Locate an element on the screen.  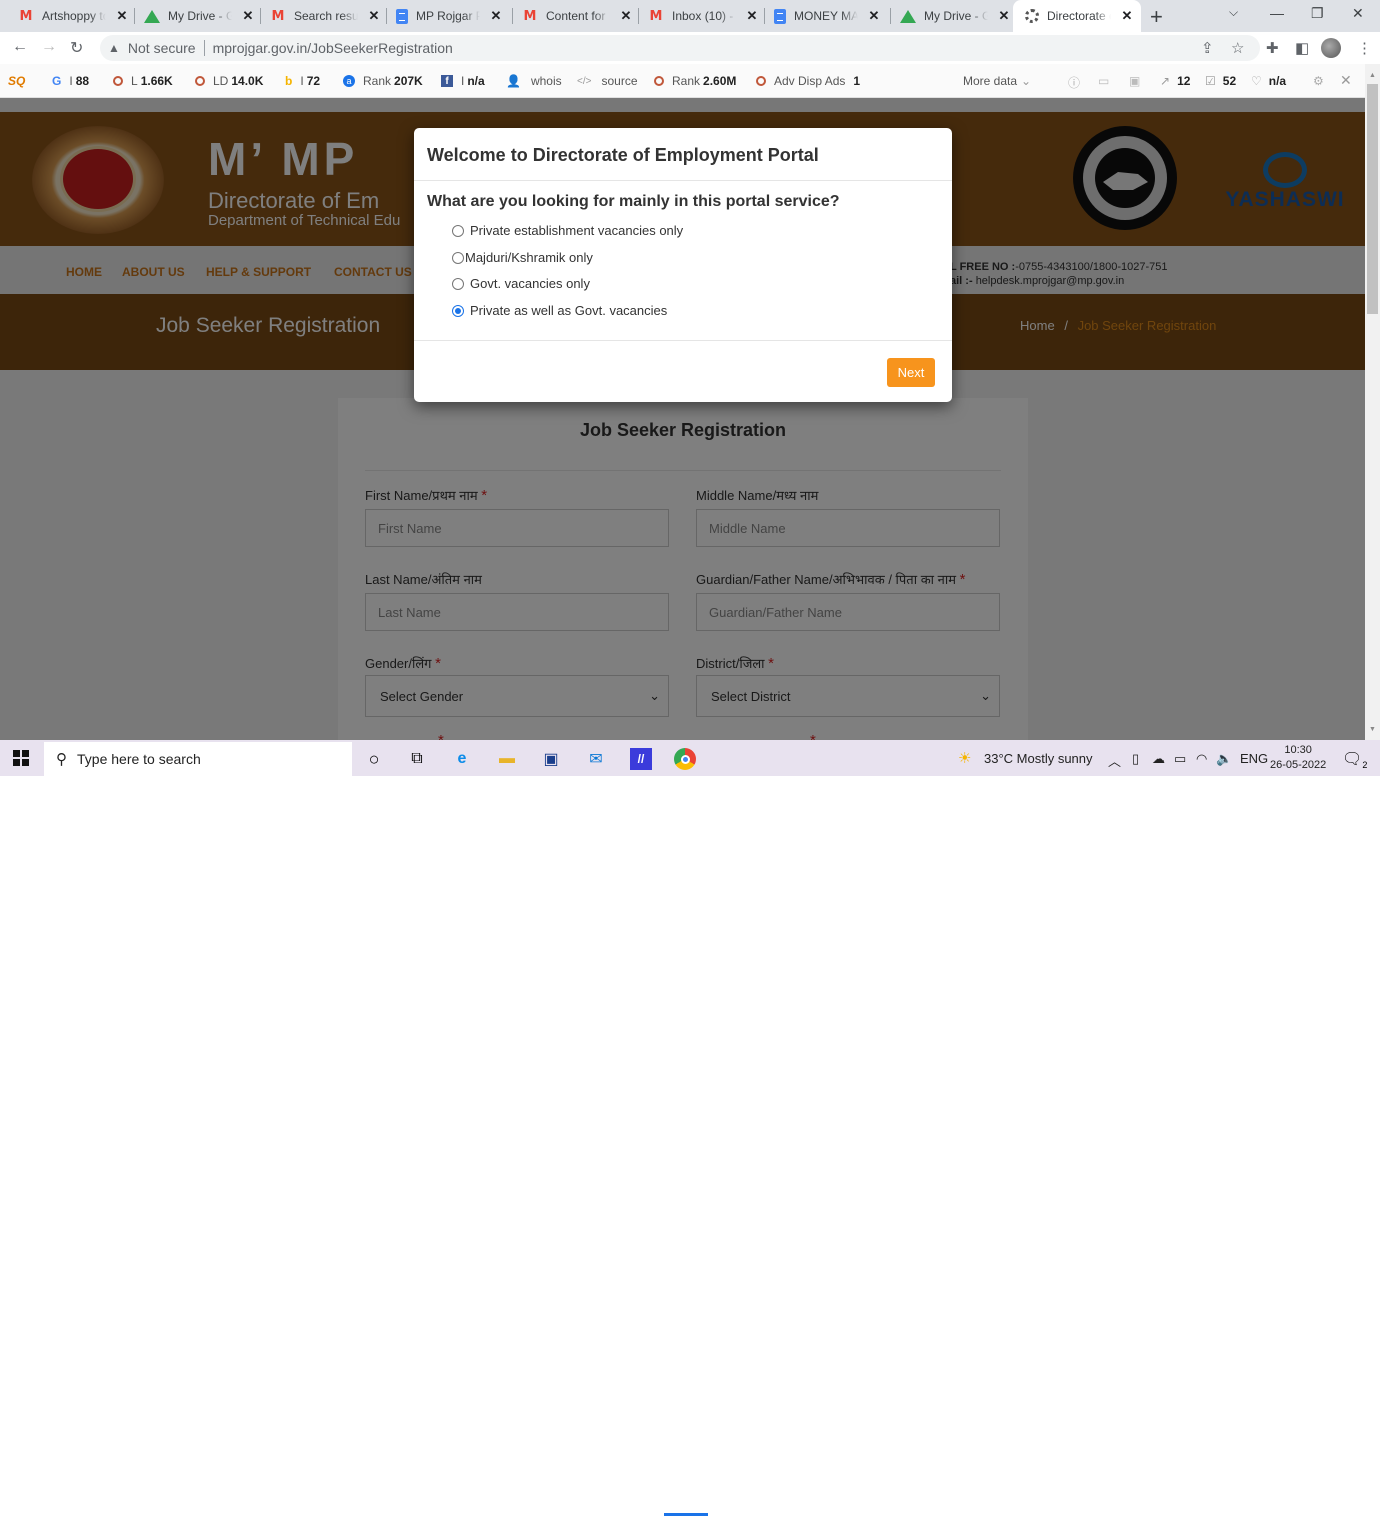
tab-active: Directorate of ✕ is located at coordinates (1077, 16).